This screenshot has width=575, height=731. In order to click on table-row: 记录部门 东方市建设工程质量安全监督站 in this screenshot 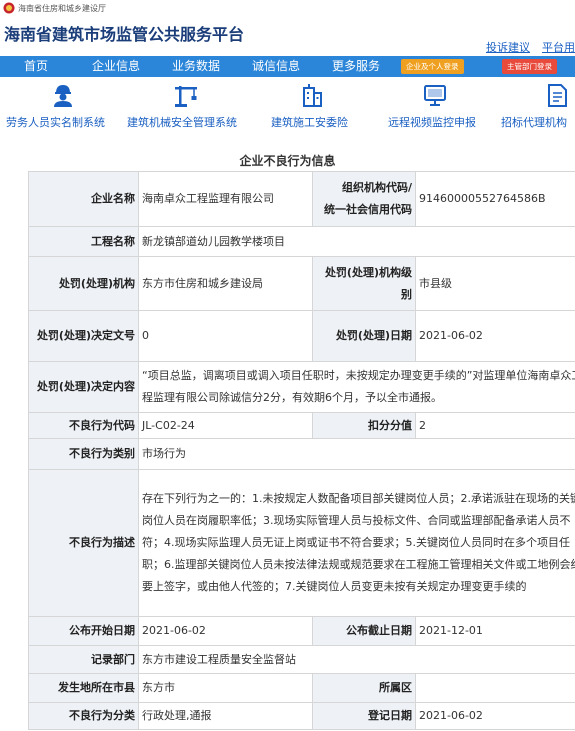, I will do `click(301, 659)`.